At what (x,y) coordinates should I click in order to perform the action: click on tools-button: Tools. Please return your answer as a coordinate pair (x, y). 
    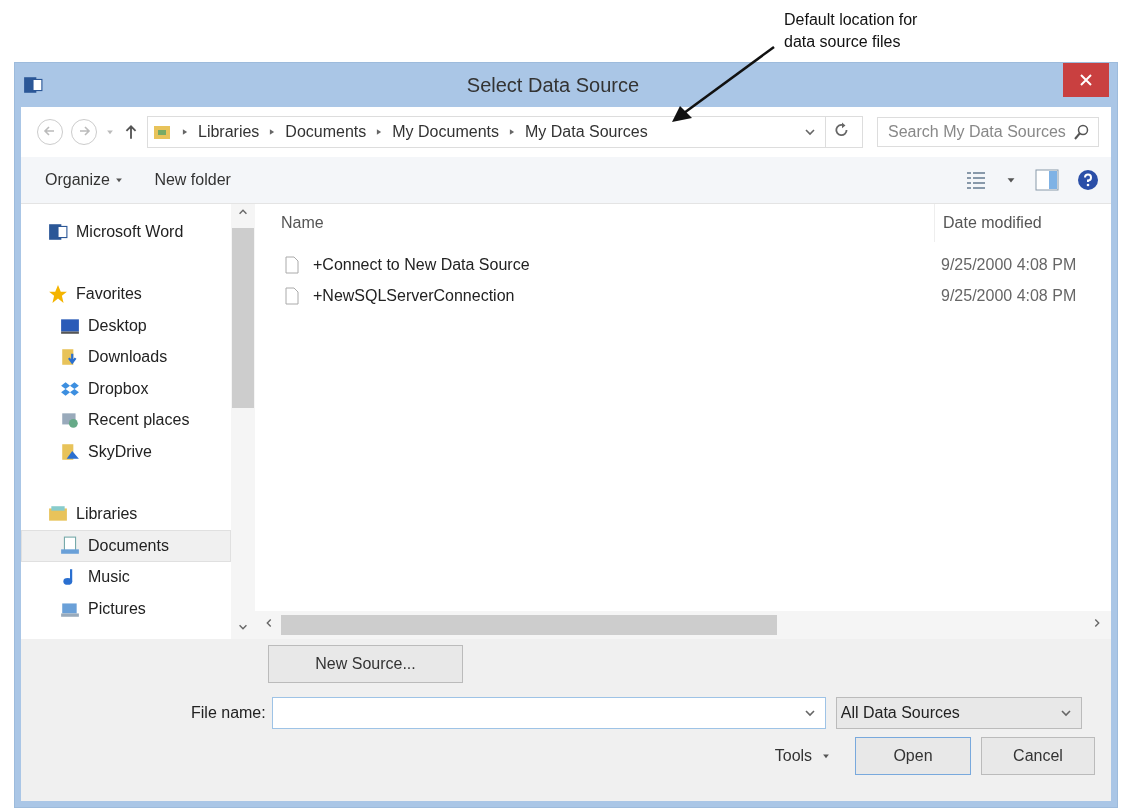
    Looking at the image, I should click on (802, 756).